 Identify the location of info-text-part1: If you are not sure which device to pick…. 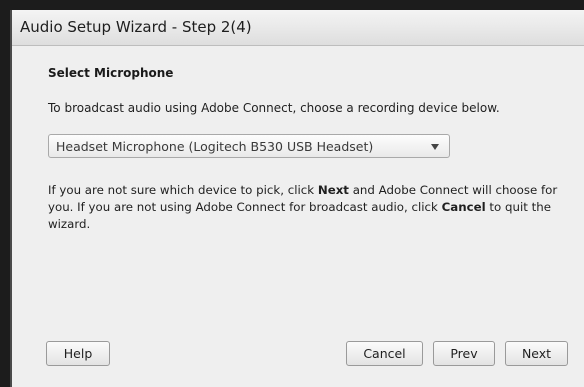
(183, 190).